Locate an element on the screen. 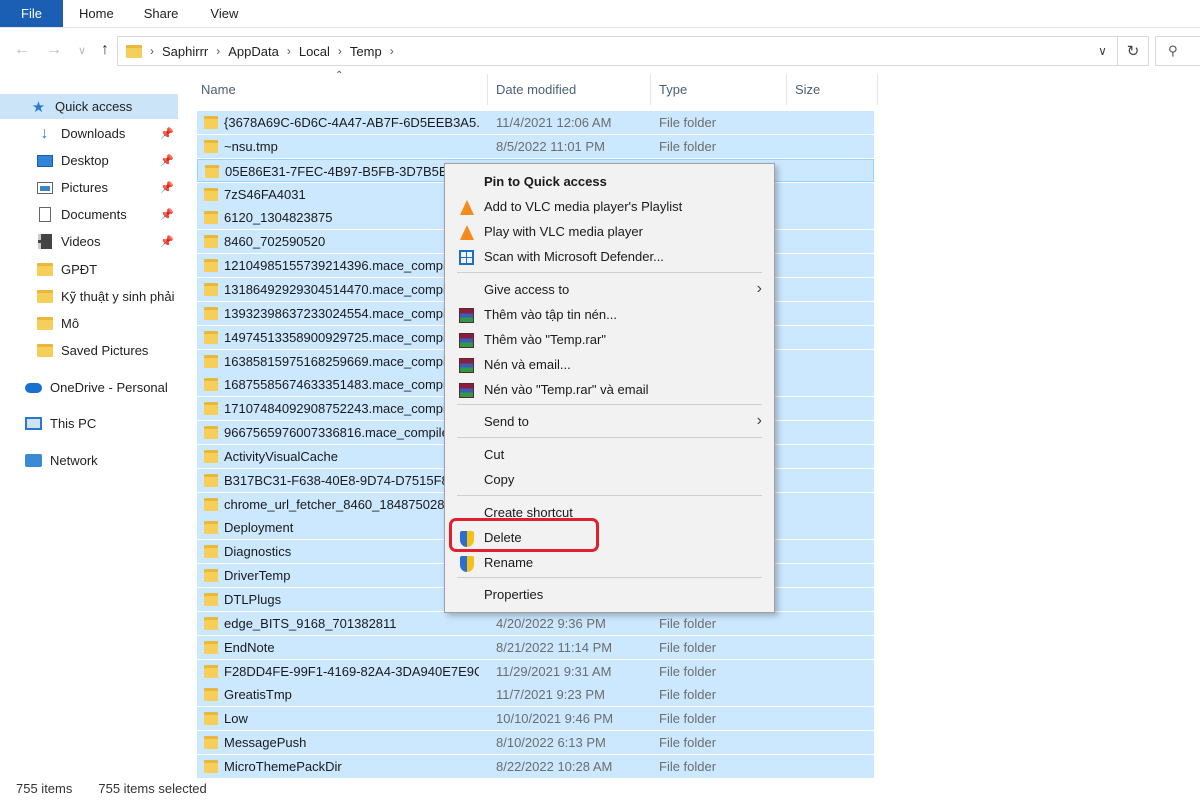  menu-item-play-with-vlc: Play with VLC media player is located at coordinates (609, 232).